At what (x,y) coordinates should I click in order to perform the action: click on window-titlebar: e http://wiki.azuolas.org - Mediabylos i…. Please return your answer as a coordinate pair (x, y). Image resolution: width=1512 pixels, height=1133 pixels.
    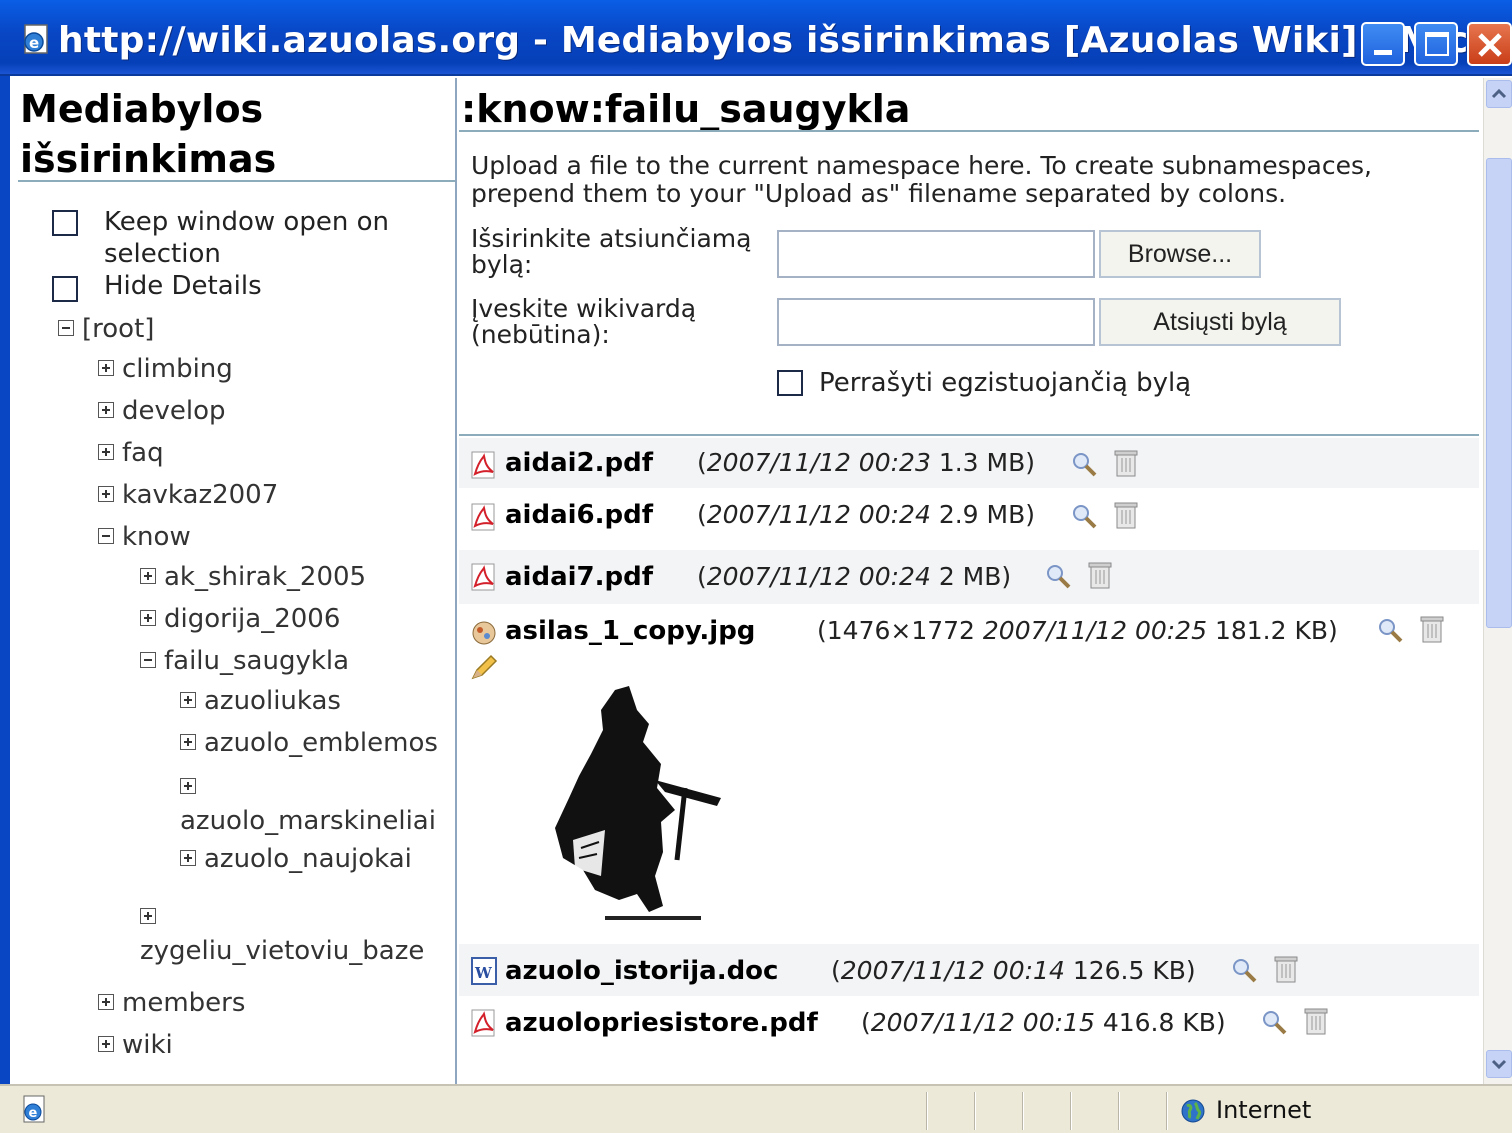
    Looking at the image, I should click on (756, 38).